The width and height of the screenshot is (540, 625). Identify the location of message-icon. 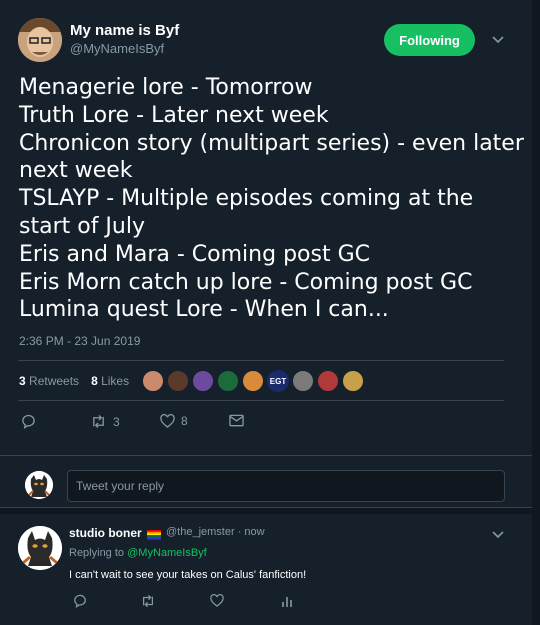
(236, 420).